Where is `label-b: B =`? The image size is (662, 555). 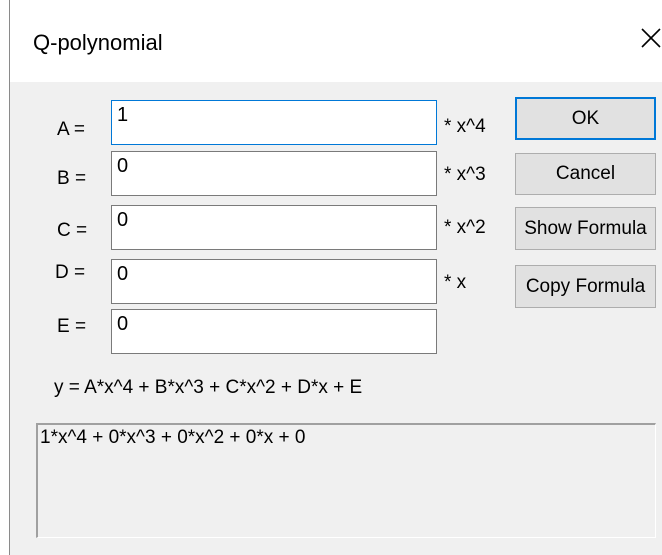 label-b: B = is located at coordinates (72, 178).